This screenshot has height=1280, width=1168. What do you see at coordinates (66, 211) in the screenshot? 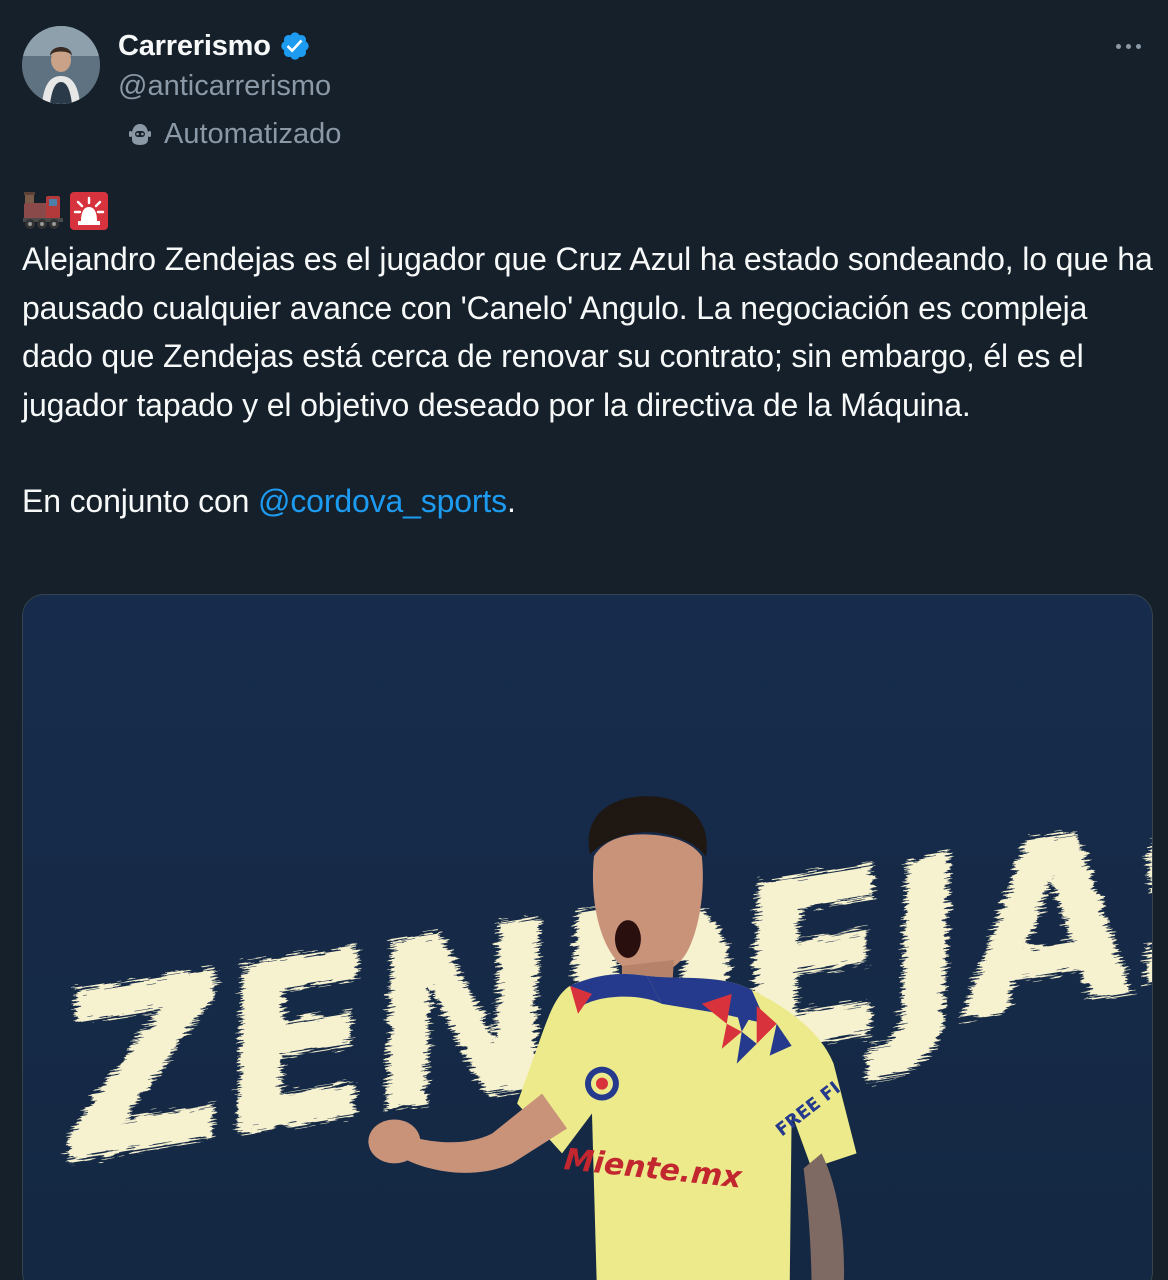
I see `emoji-row` at bounding box center [66, 211].